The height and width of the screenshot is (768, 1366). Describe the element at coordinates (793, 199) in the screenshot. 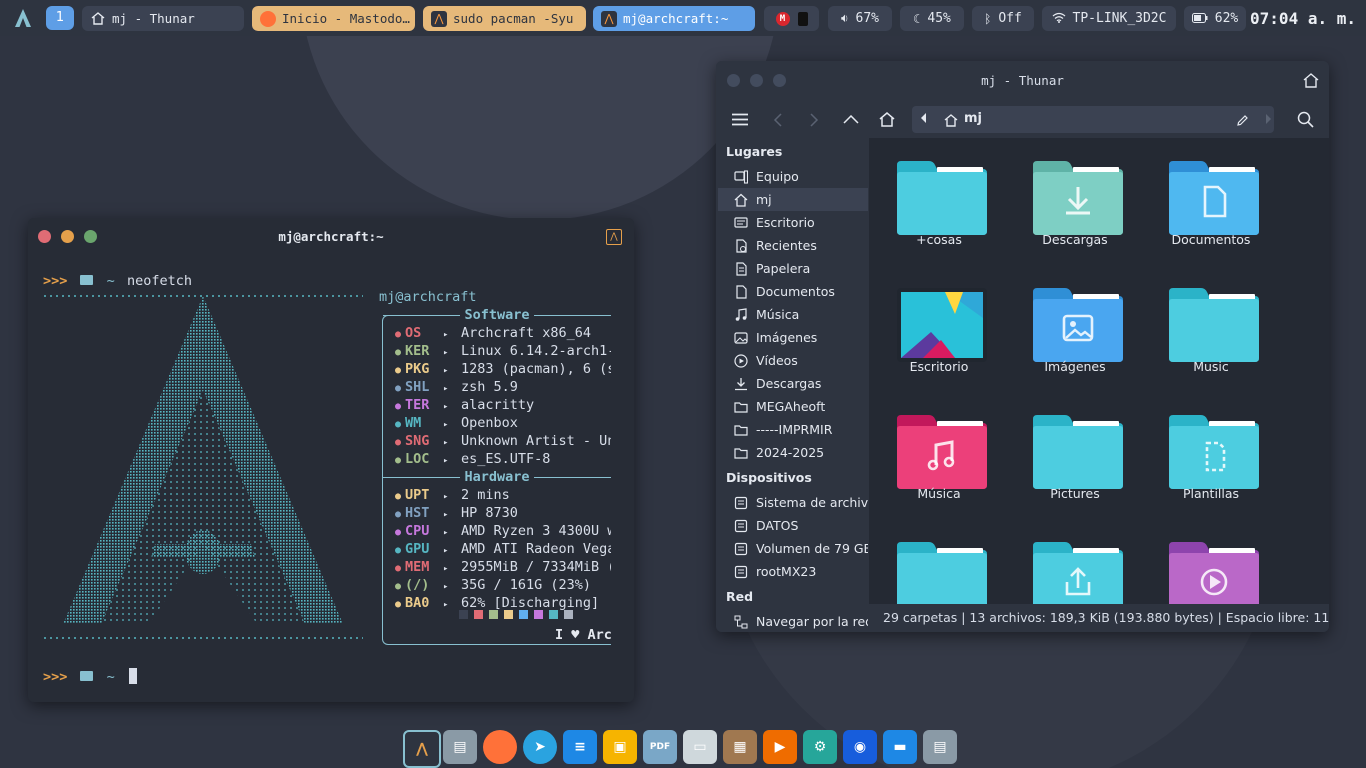

I see `sidebar-item-mj: mj` at that location.